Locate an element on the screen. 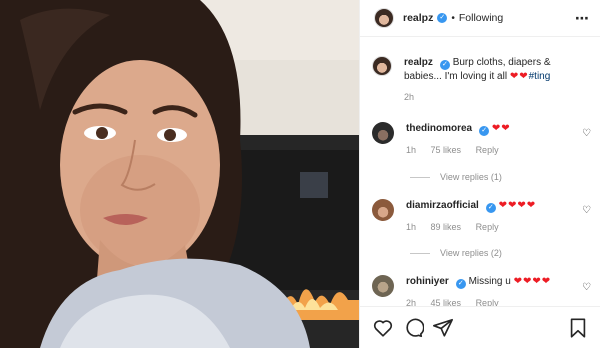 The image size is (600, 348). comment-likes: 45 likes is located at coordinates (446, 302).